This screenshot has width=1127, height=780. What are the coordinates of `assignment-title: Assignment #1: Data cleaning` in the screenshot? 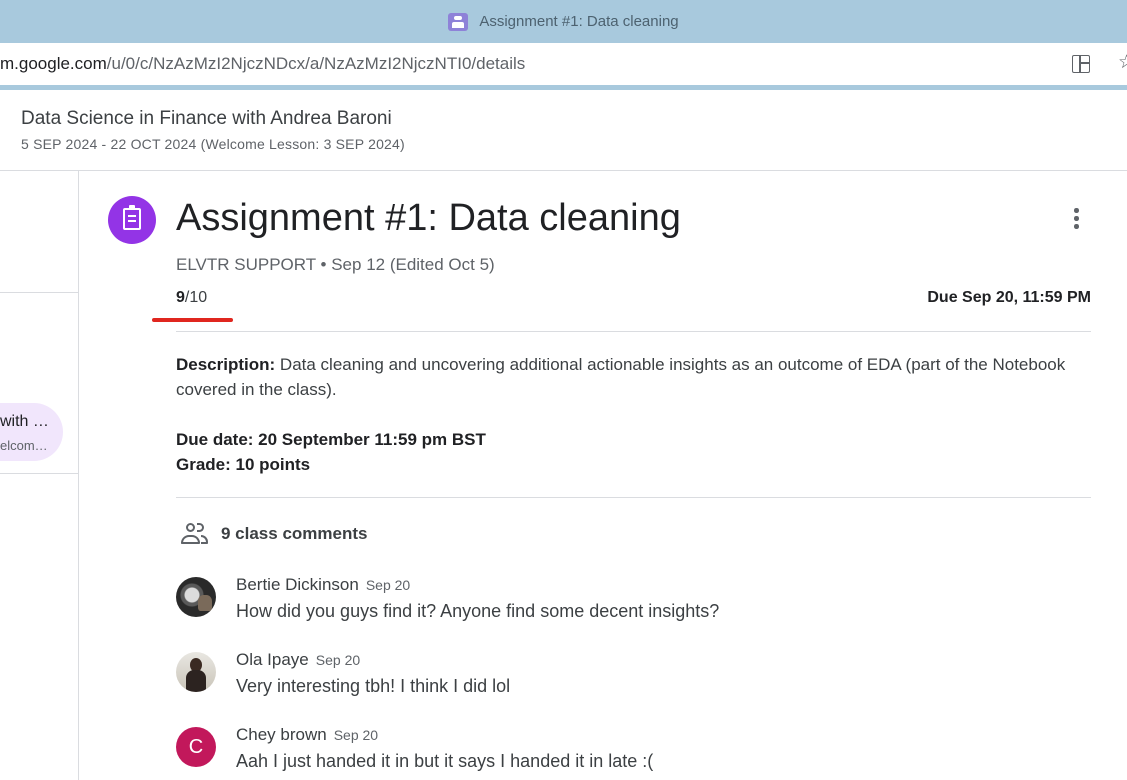 It's located at (428, 218).